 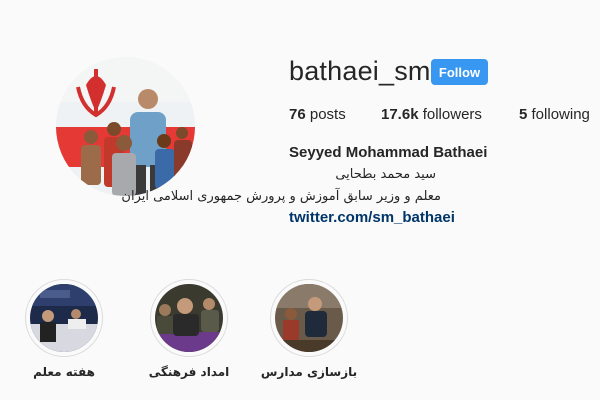 I want to click on profile-stats: 76 posts 17.6k followers 5 following, so click(x=444, y=116).